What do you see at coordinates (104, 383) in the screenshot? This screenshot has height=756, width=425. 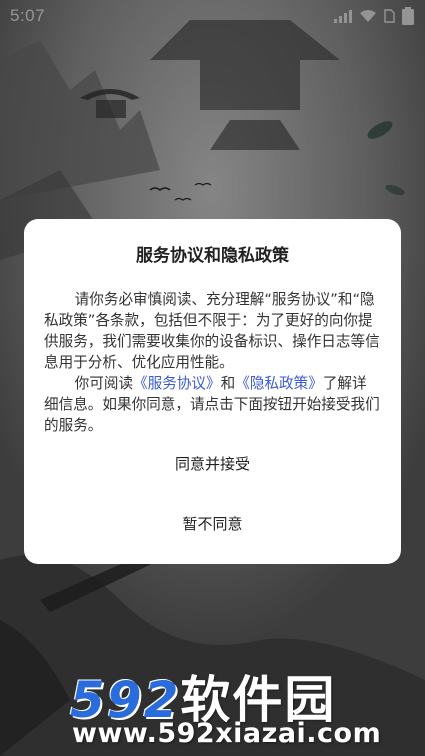 I see `paragraph-2-prefix: 你可阅读` at bounding box center [104, 383].